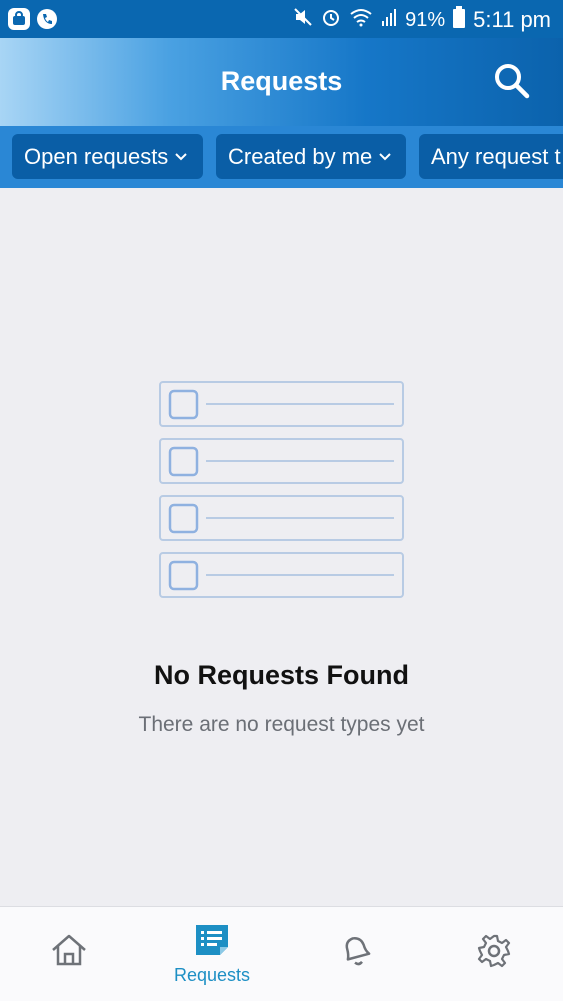 The width and height of the screenshot is (563, 1001). I want to click on wifi-icon, so click(361, 20).